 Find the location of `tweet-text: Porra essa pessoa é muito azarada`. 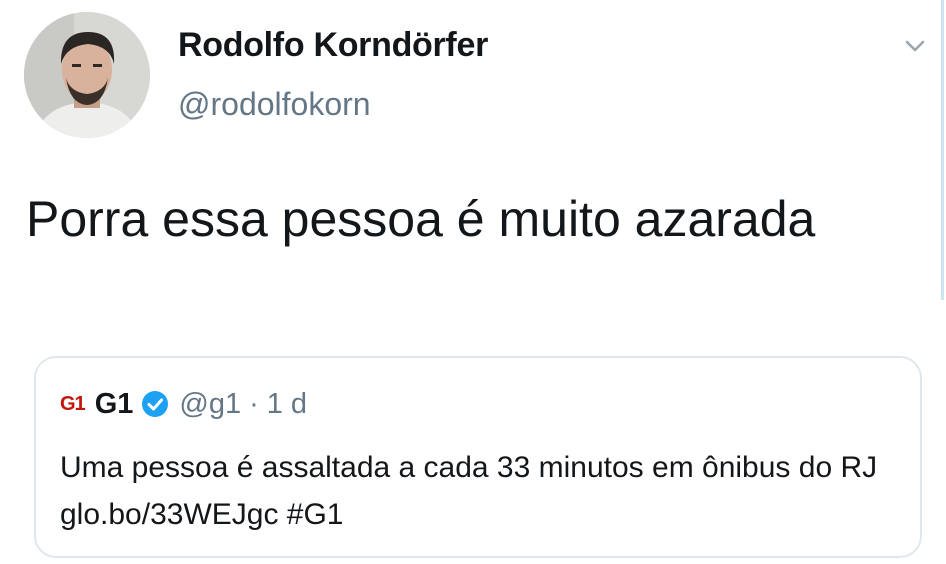

tweet-text: Porra essa pessoa é muito azarada is located at coordinates (421, 219).